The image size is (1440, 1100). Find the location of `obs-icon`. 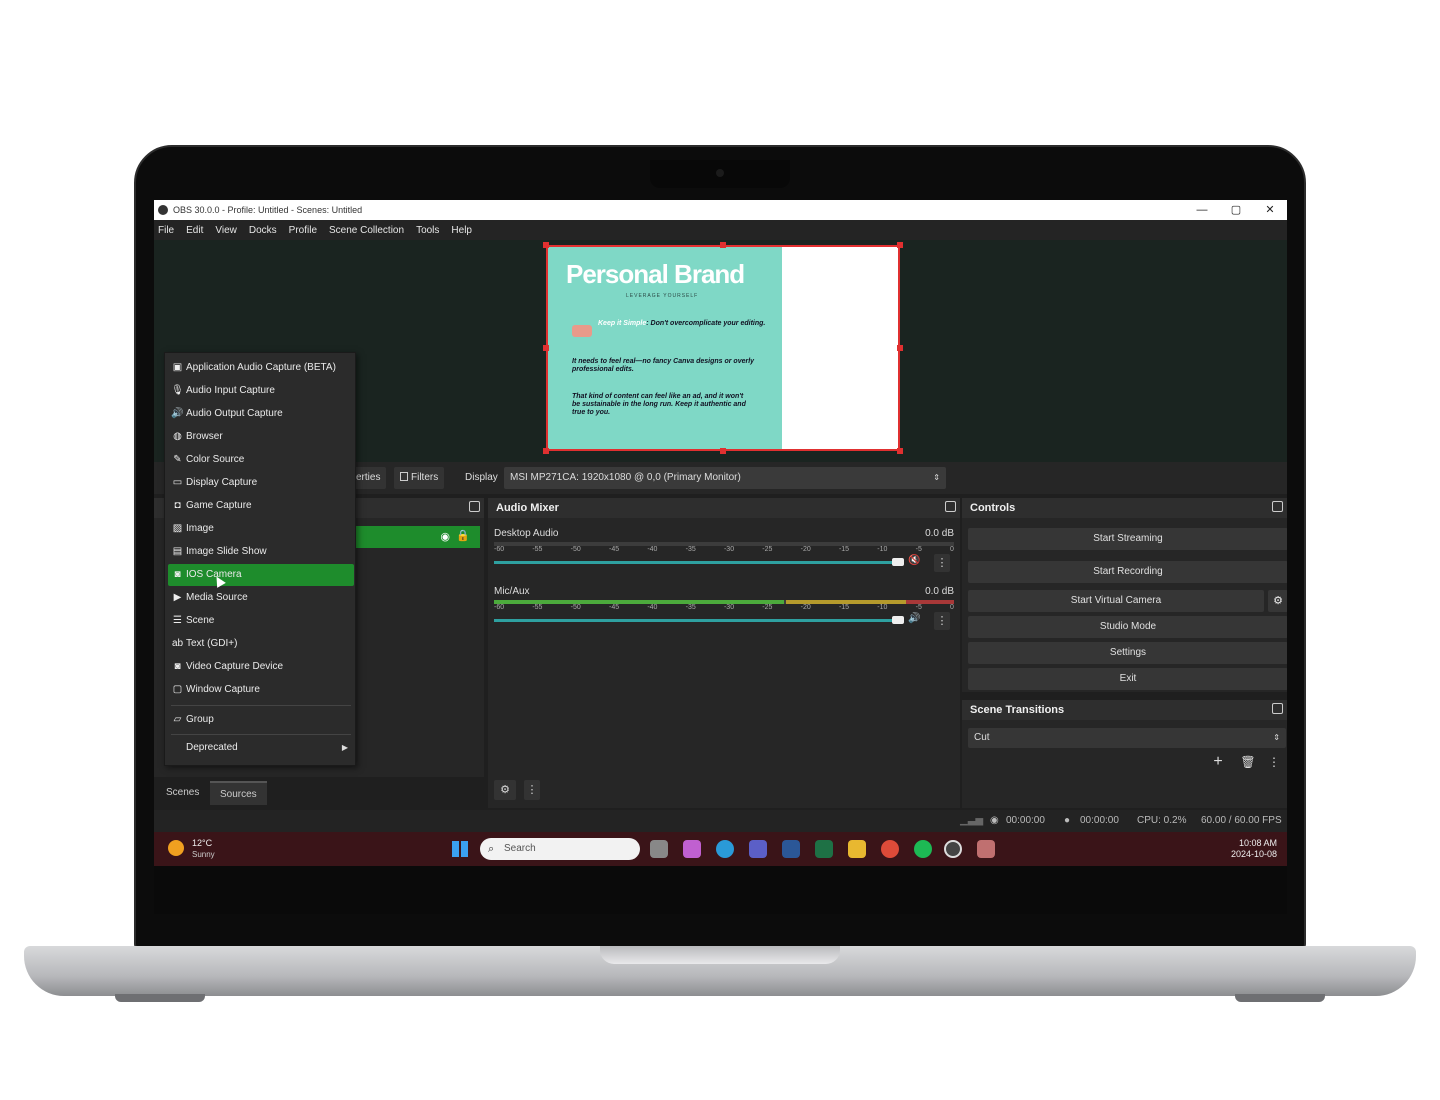

obs-icon is located at coordinates (953, 849).